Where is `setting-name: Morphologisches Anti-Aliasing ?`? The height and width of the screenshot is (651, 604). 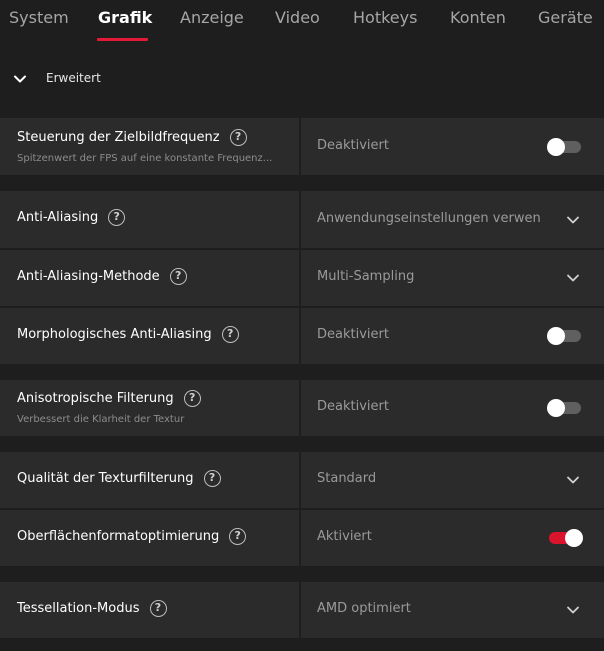
setting-name: Morphologisches Anti-Aliasing ? is located at coordinates (128, 334).